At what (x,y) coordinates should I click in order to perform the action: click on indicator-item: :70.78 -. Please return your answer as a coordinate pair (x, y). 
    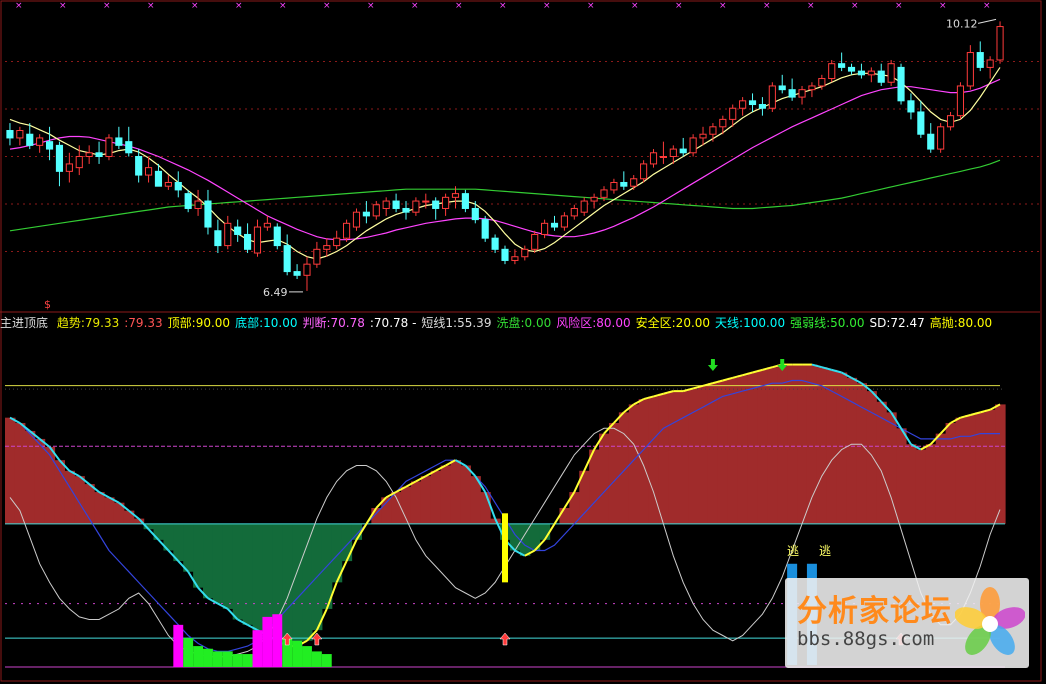
    Looking at the image, I should click on (393, 323).